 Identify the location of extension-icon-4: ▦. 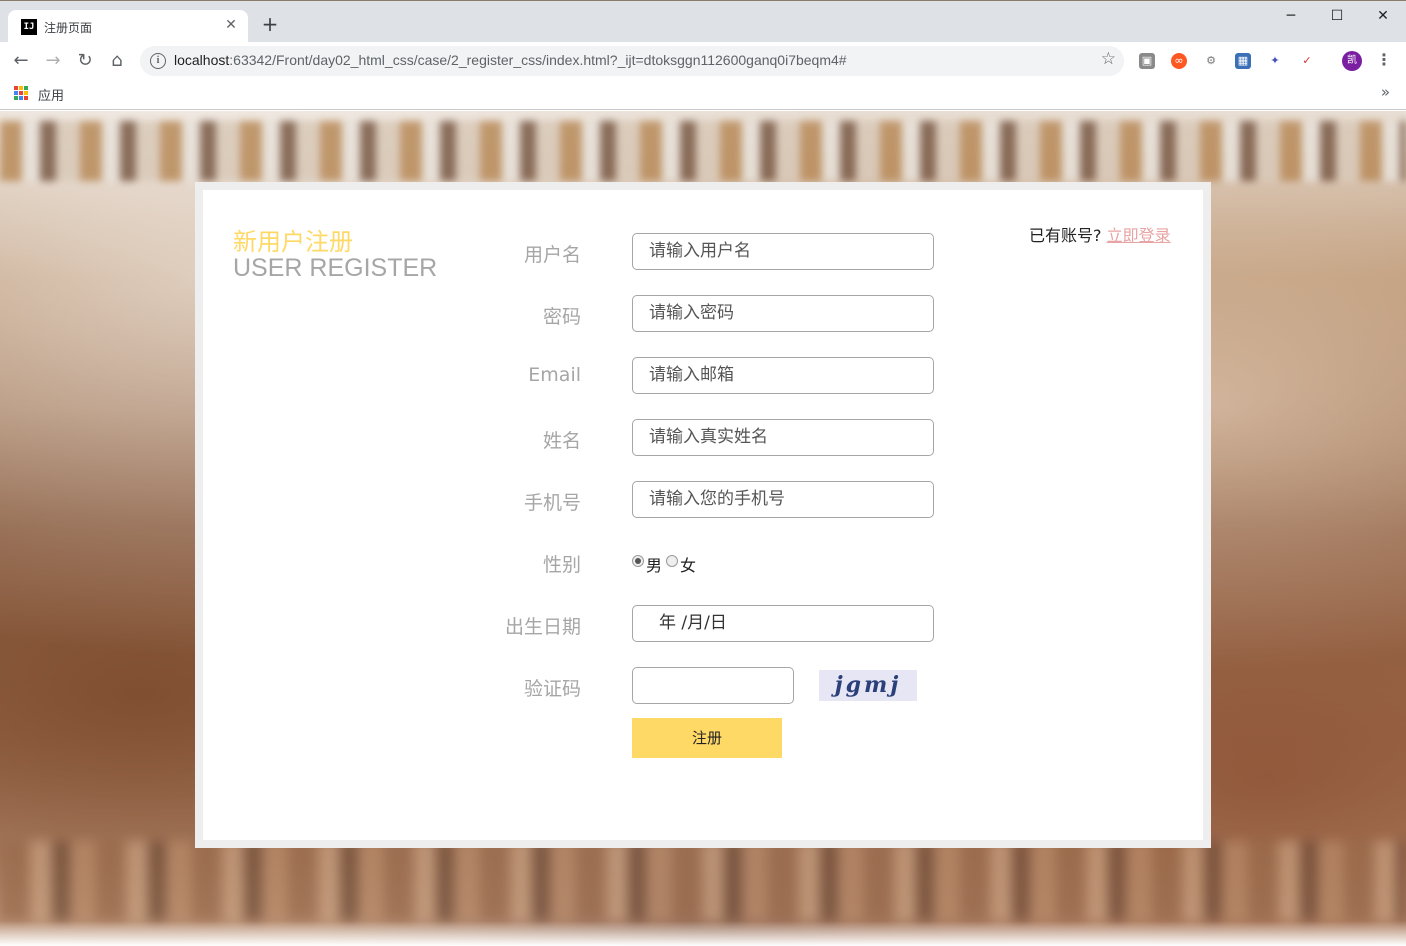
(1243, 61).